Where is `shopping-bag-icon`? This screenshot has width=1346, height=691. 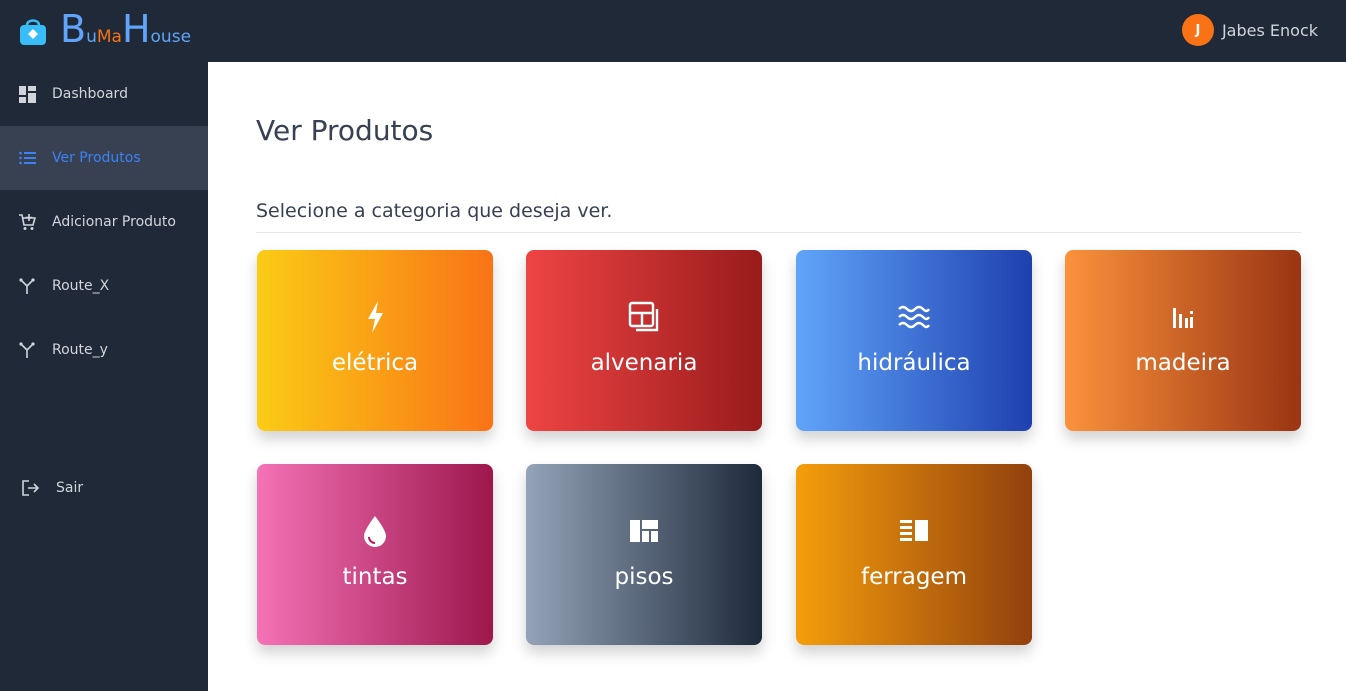
shopping-bag-icon is located at coordinates (33, 32).